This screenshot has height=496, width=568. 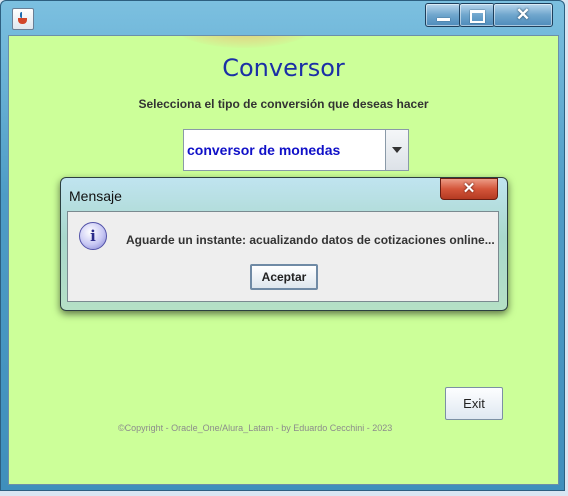 I want to click on chevron-down-icon, so click(x=397, y=150).